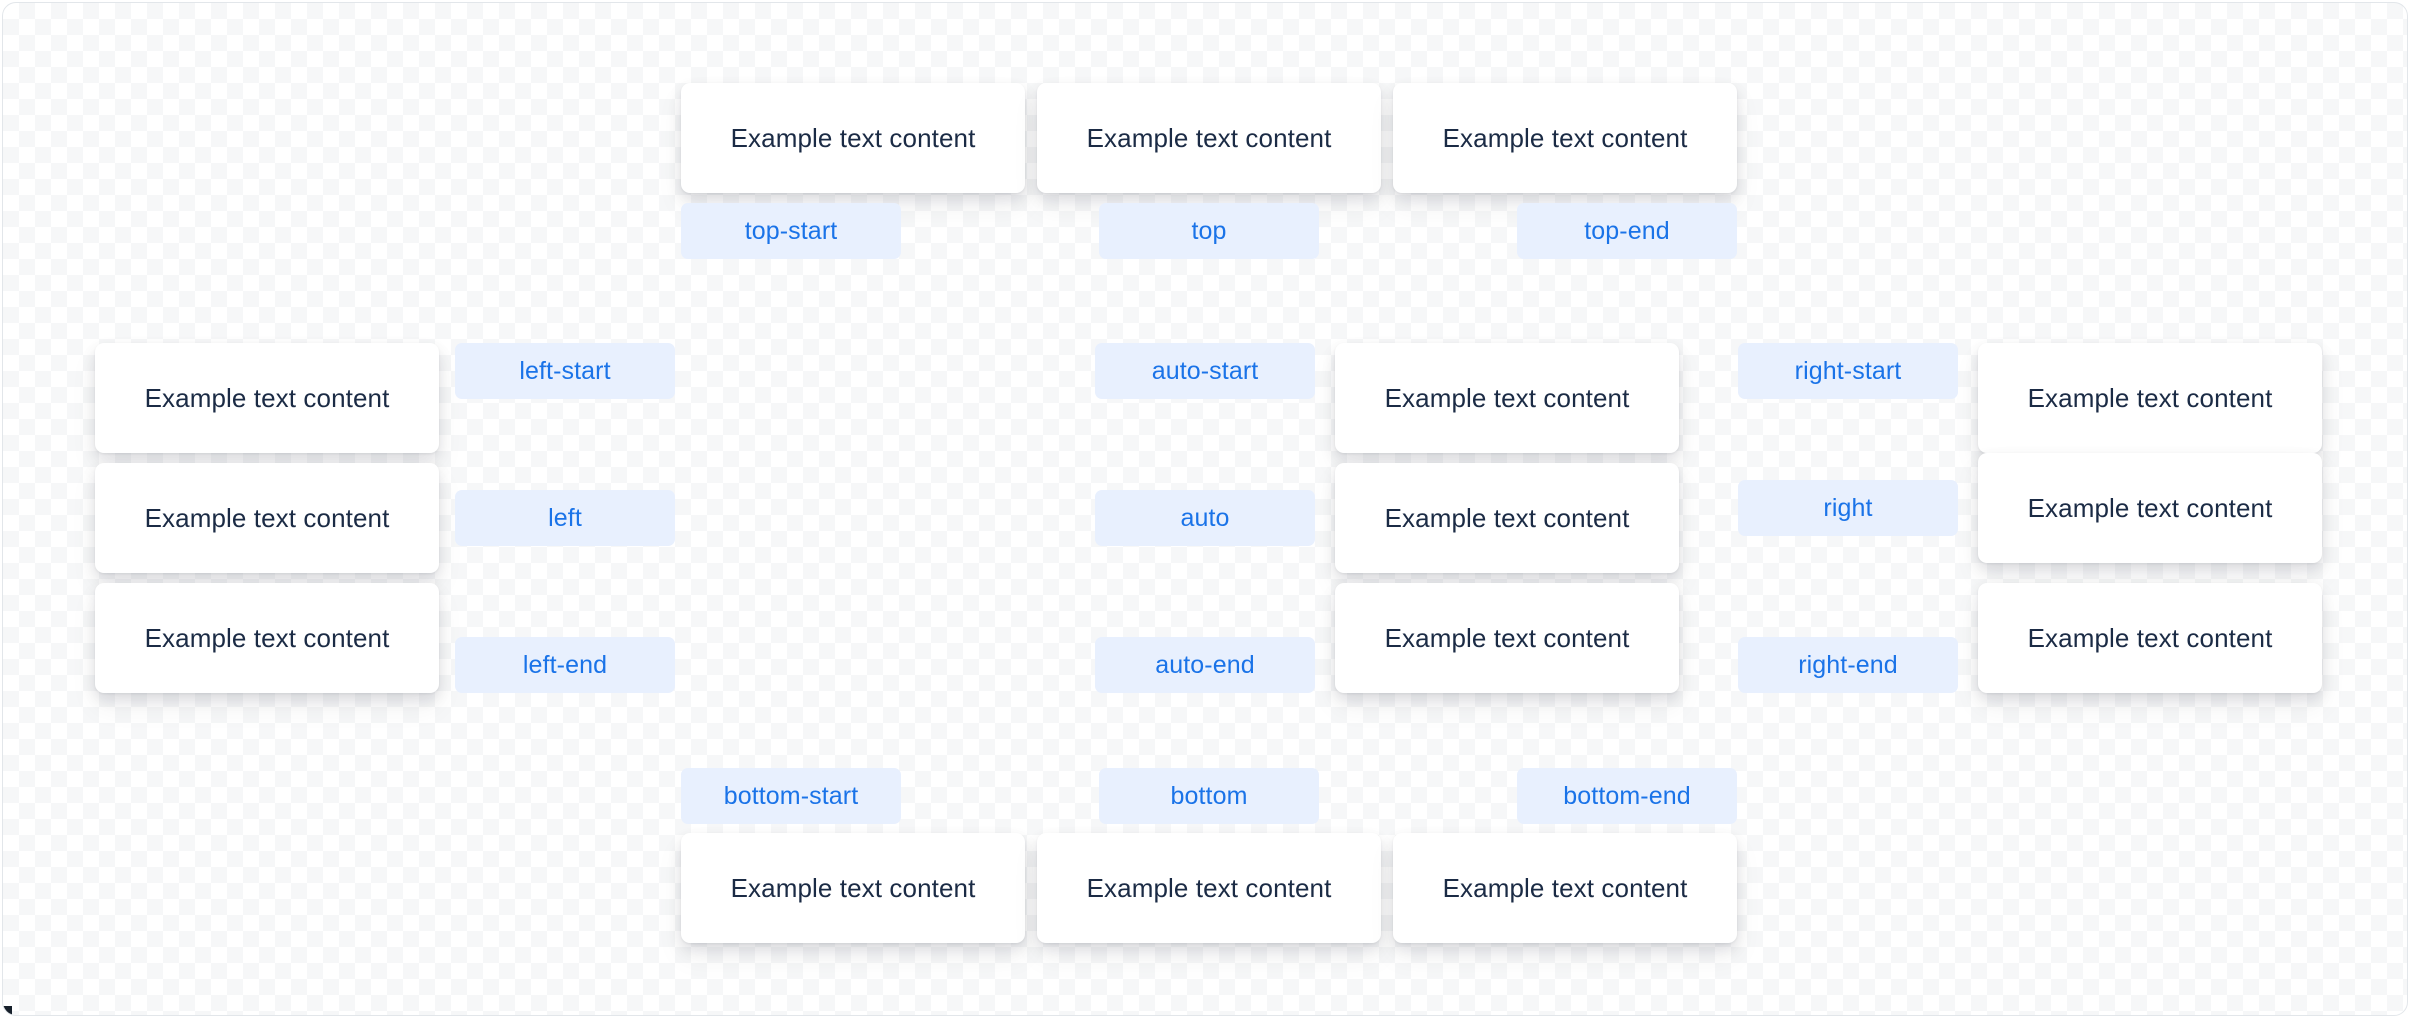  I want to click on reference-badge-right: right, so click(1848, 508).